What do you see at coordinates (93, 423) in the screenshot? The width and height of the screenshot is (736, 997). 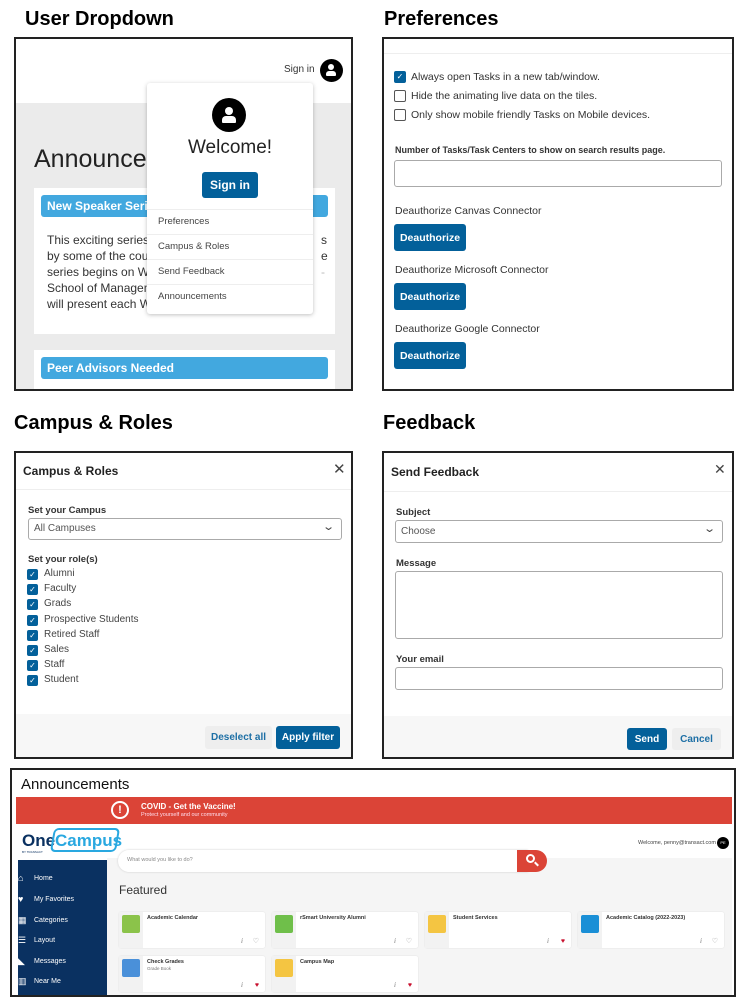 I see `section-title-campus-roles: Campus & Roles` at bounding box center [93, 423].